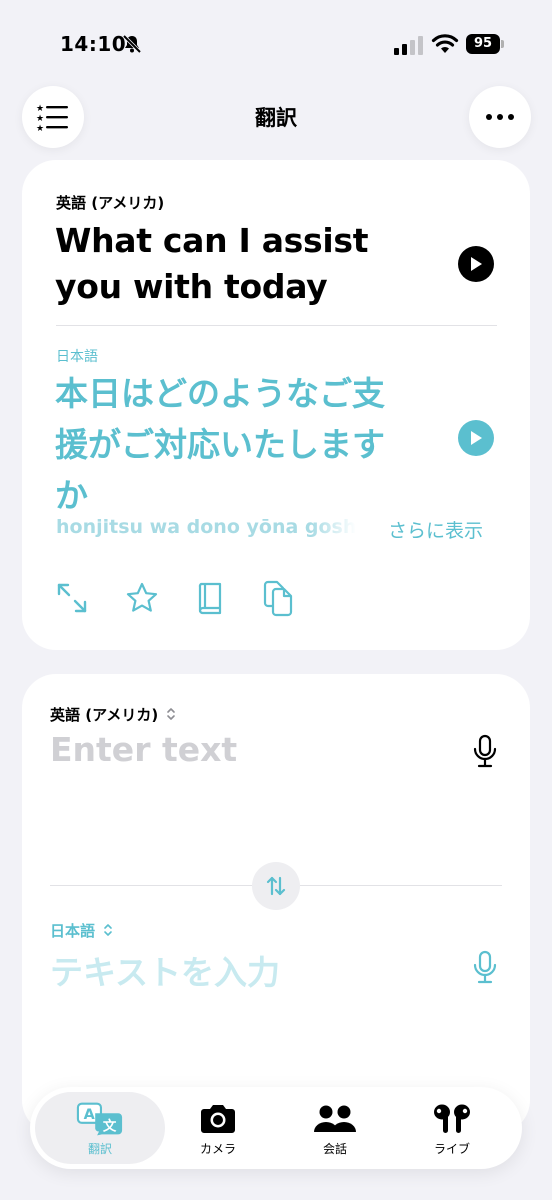 This screenshot has width=552, height=1200. Describe the element at coordinates (235, 264) in the screenshot. I see `source-text: What can I assist you with today` at that location.